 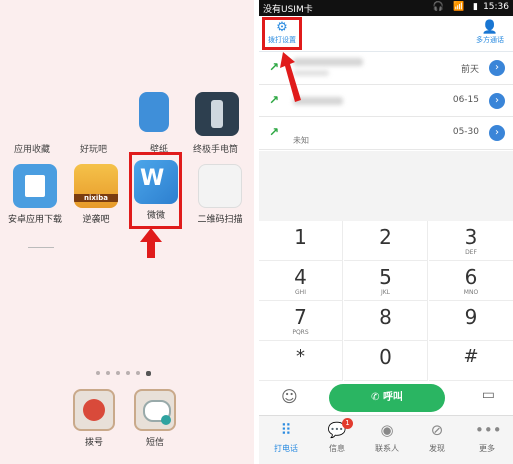 I want to click on app-qr-scan: 二维码扫描, so click(x=220, y=194).